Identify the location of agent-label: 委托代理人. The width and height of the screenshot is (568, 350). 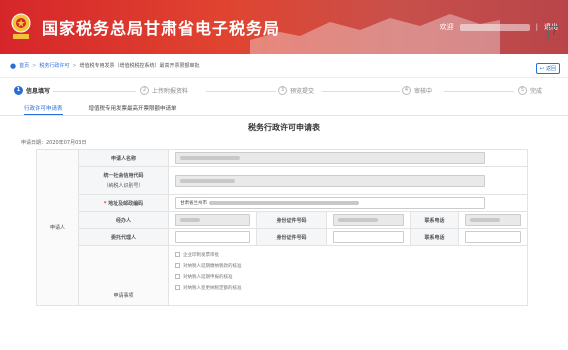
(123, 237).